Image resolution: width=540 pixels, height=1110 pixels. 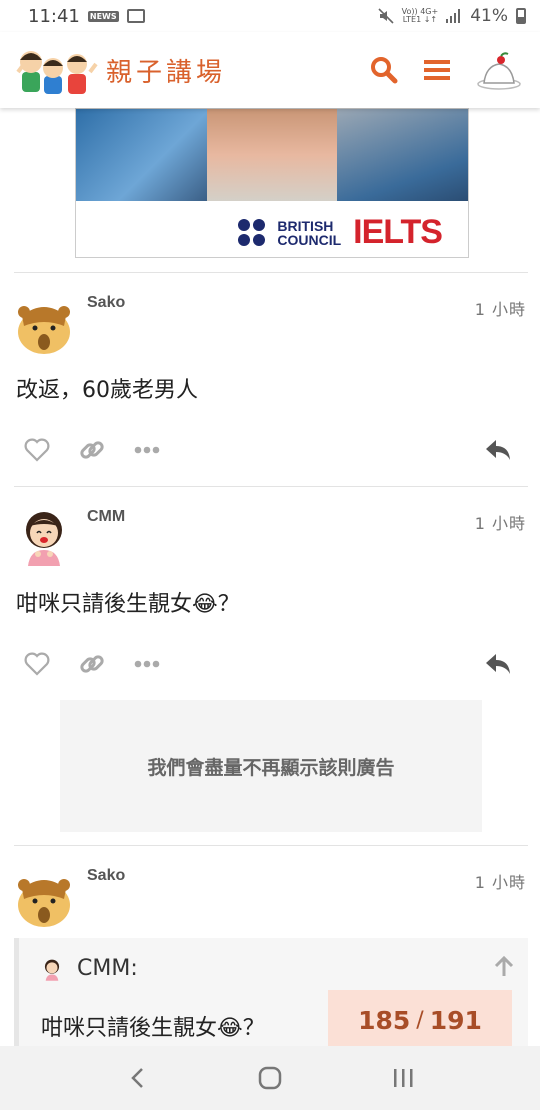 What do you see at coordinates (135, 16) in the screenshot?
I see `image-notification-icon` at bounding box center [135, 16].